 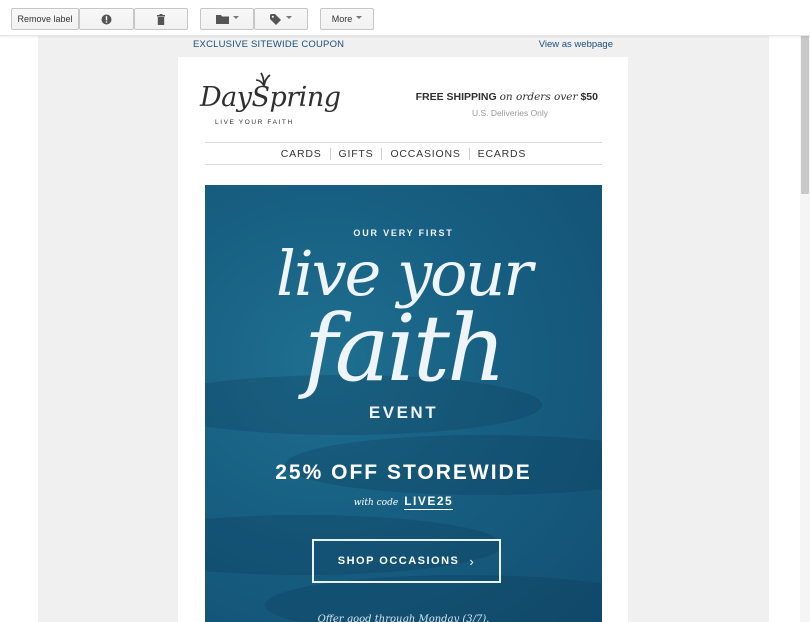 I want to click on dayspring-logo: DaySpring LIVE YOUR FAITH, so click(x=270, y=102).